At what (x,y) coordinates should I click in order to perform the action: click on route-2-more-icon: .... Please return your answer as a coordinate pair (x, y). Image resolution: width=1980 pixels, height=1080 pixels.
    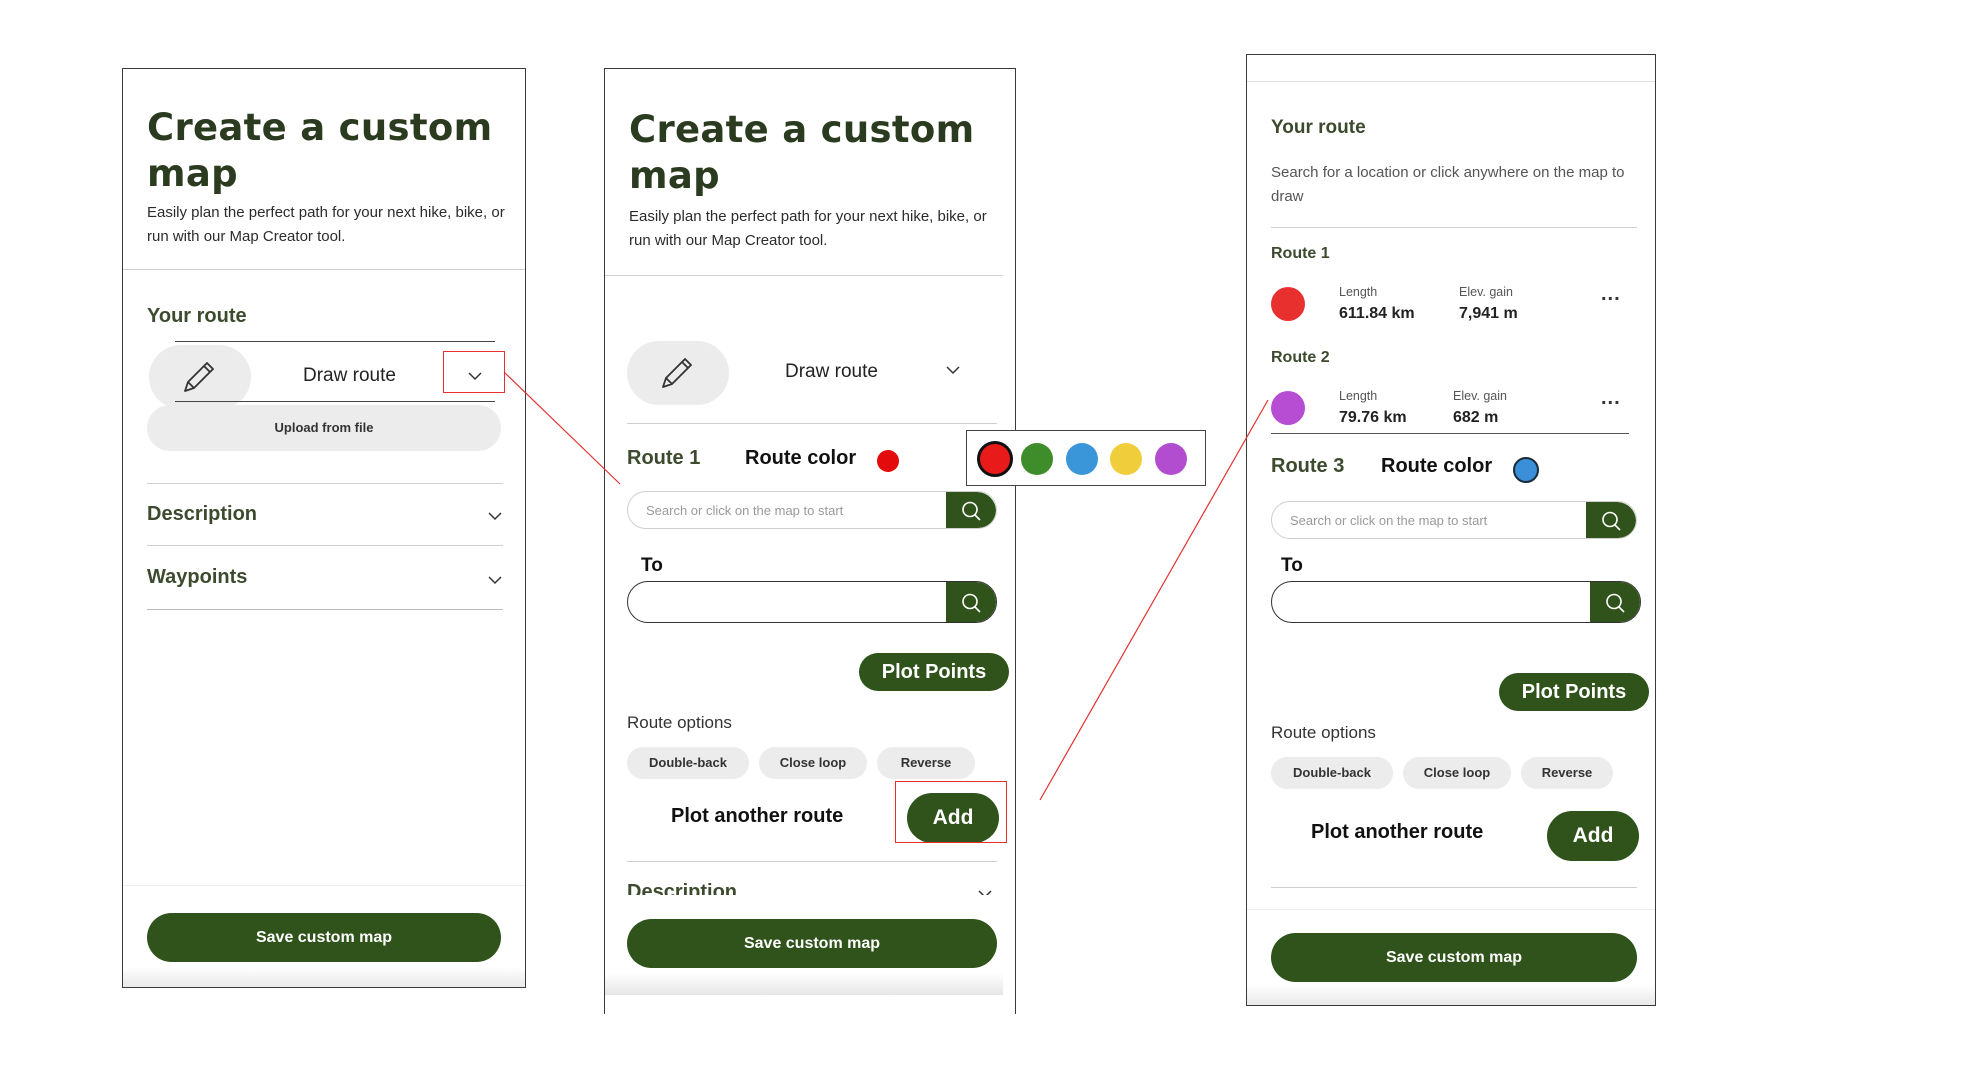
    Looking at the image, I should click on (1611, 398).